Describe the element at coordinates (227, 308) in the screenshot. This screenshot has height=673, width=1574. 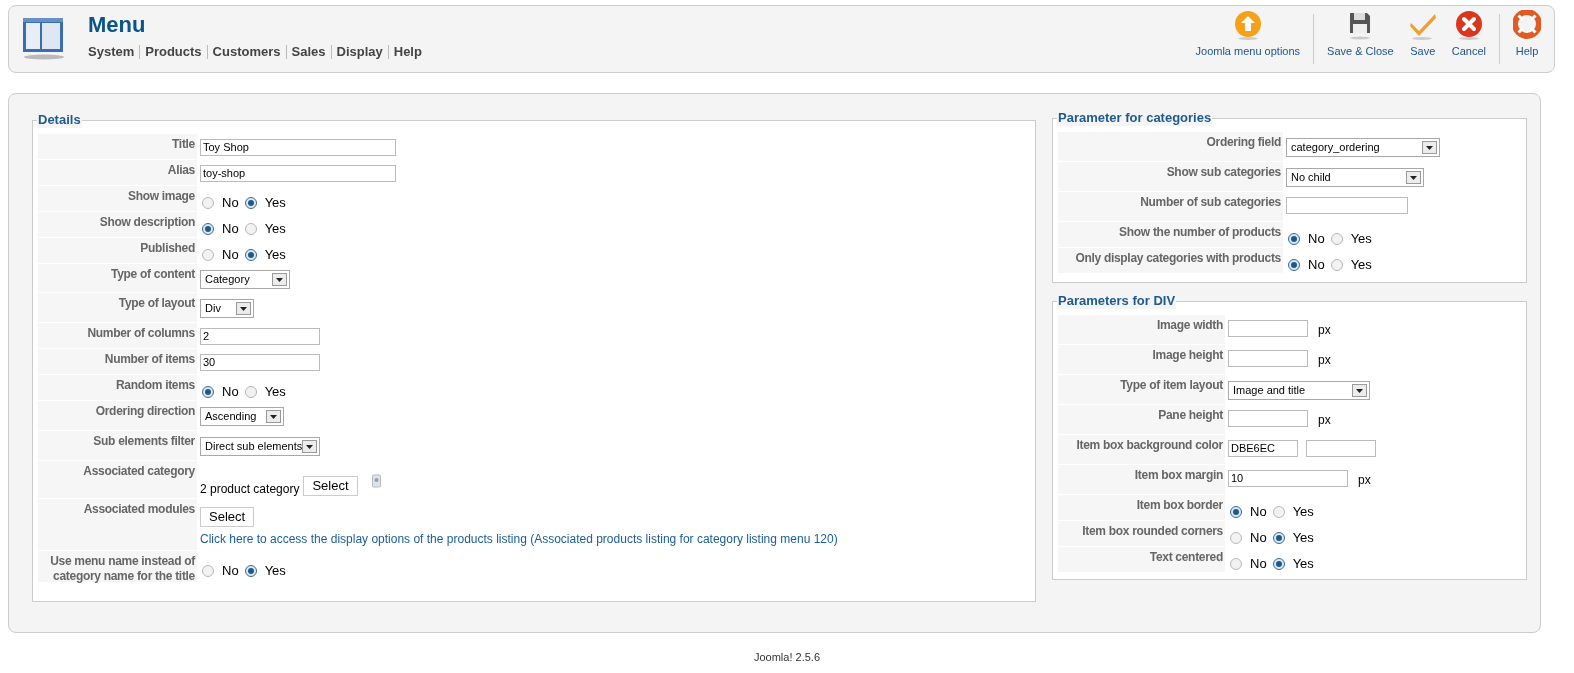
I see `dropdown: Div` at that location.